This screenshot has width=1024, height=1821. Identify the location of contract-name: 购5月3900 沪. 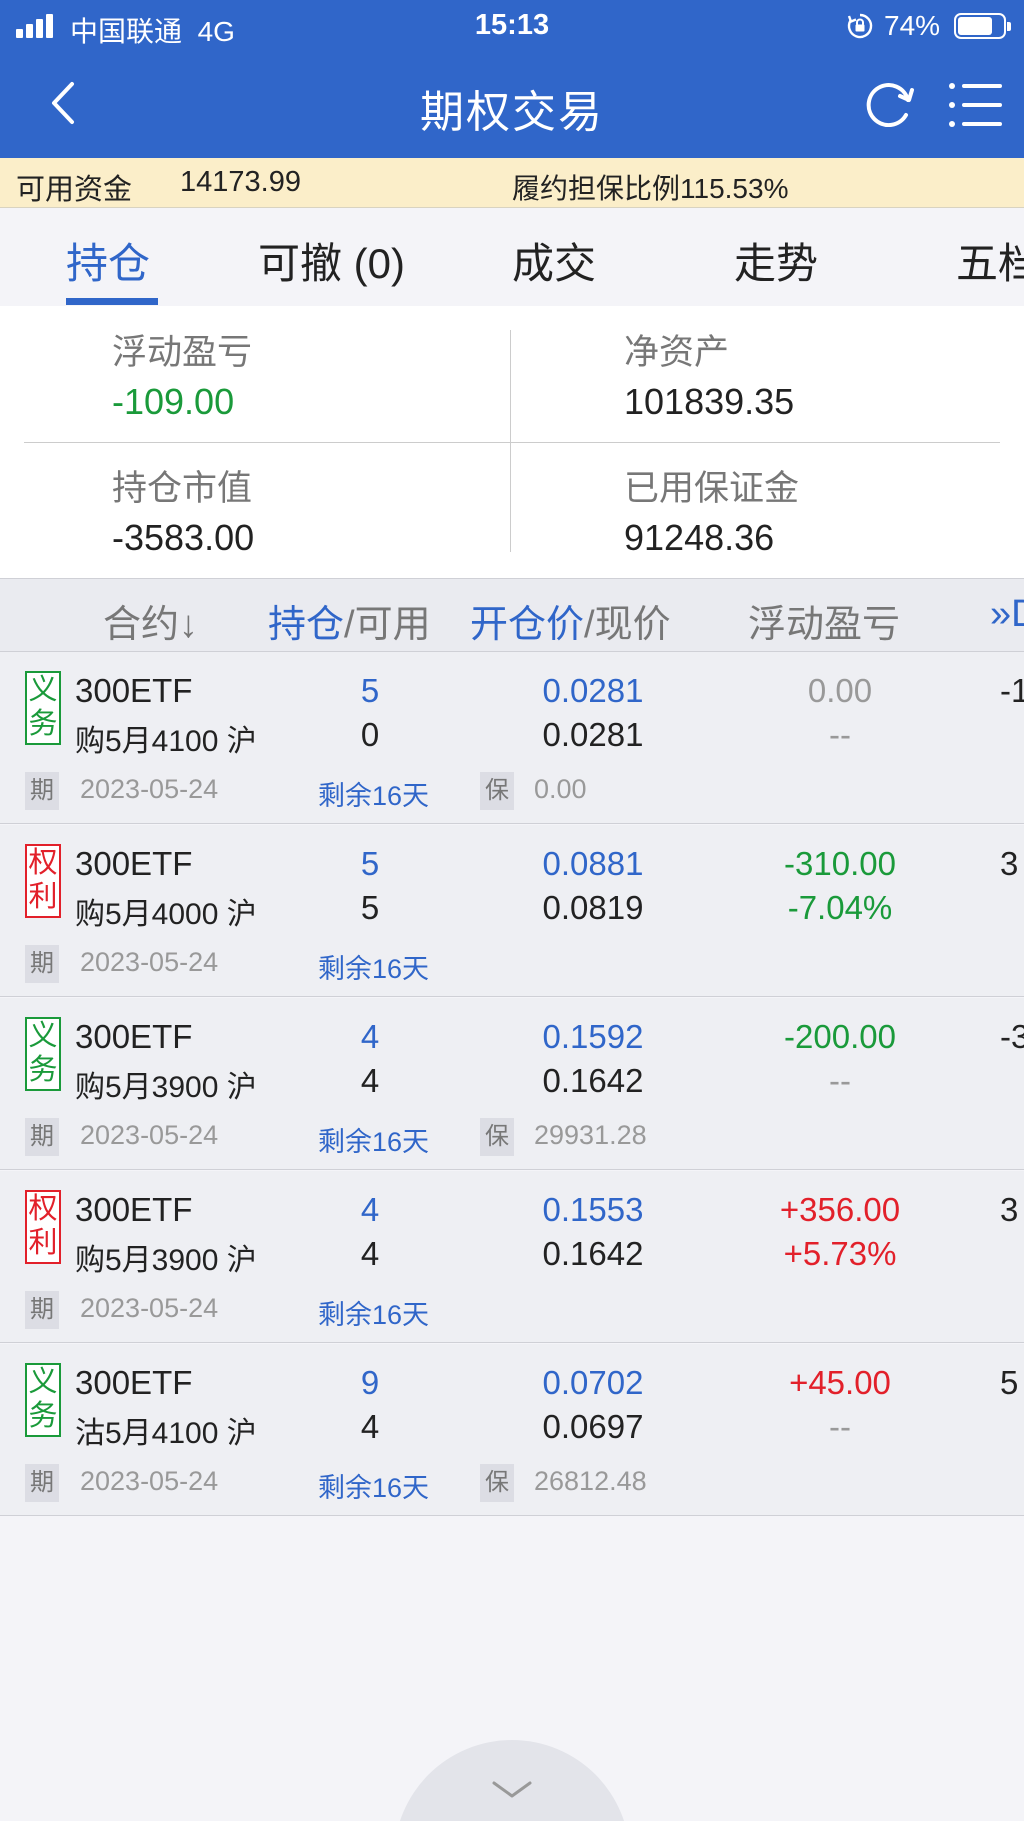
(166, 1260).